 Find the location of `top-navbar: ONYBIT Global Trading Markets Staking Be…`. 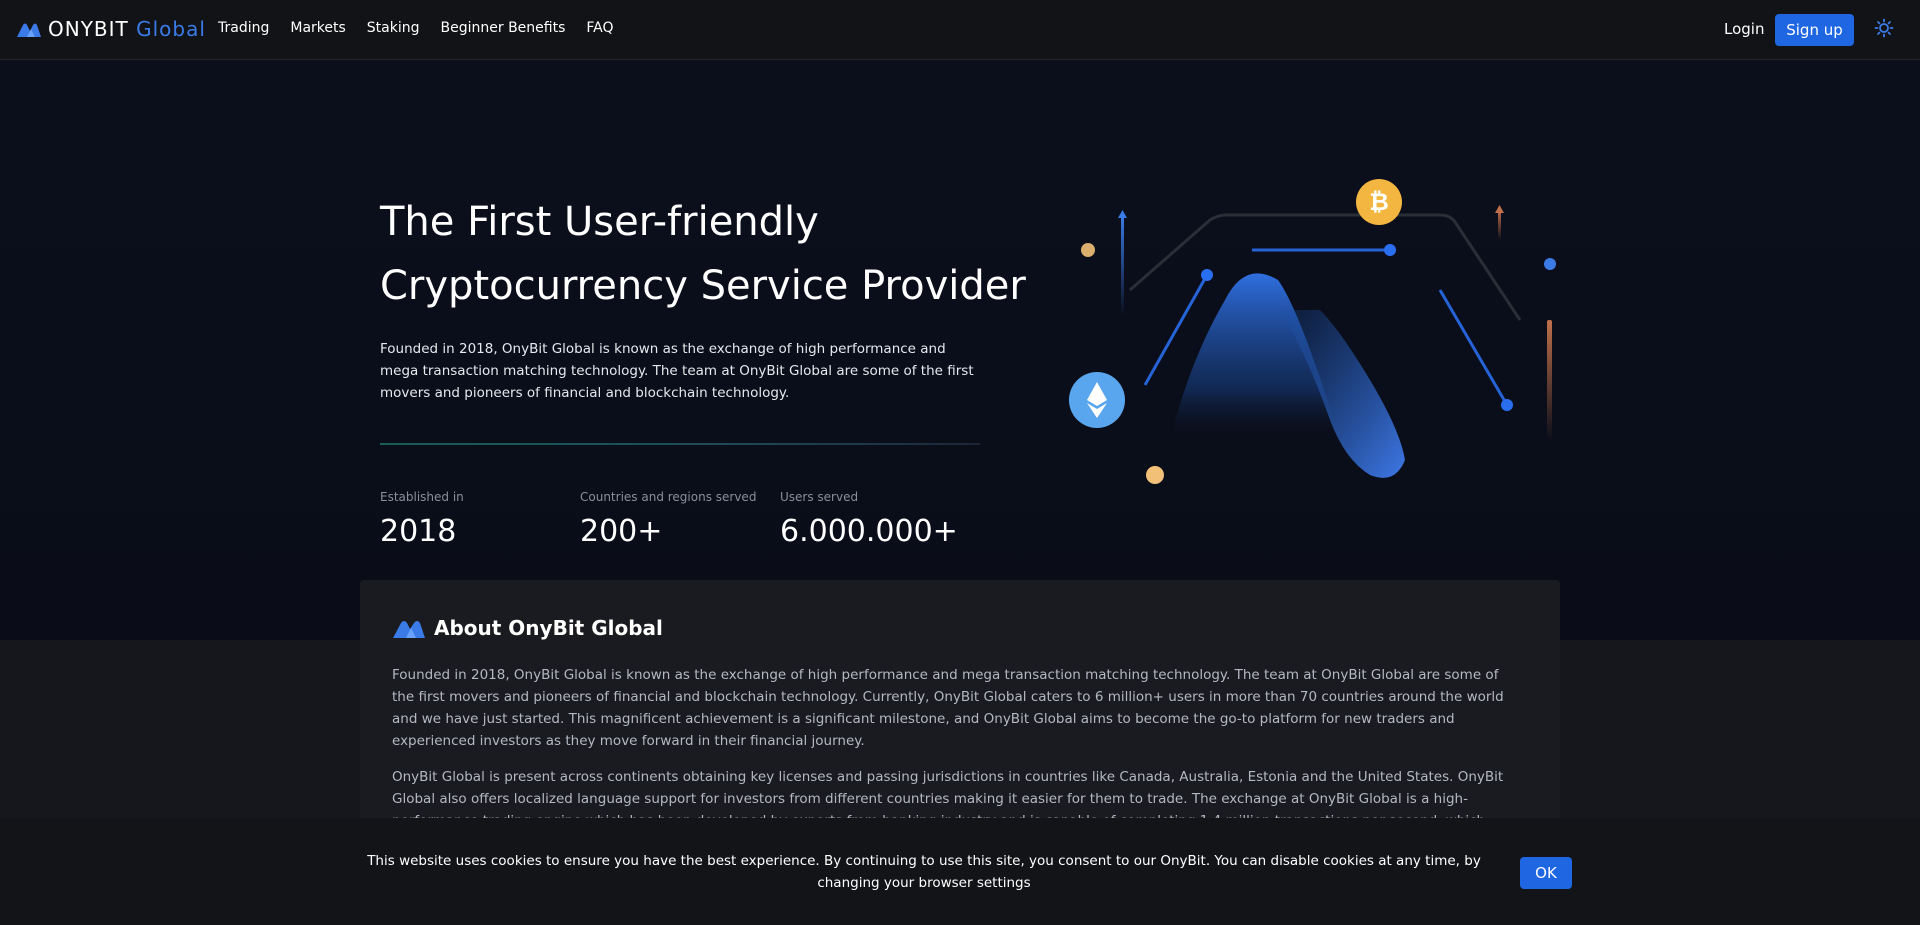

top-navbar: ONYBIT Global Trading Markets Staking Be… is located at coordinates (960, 30).